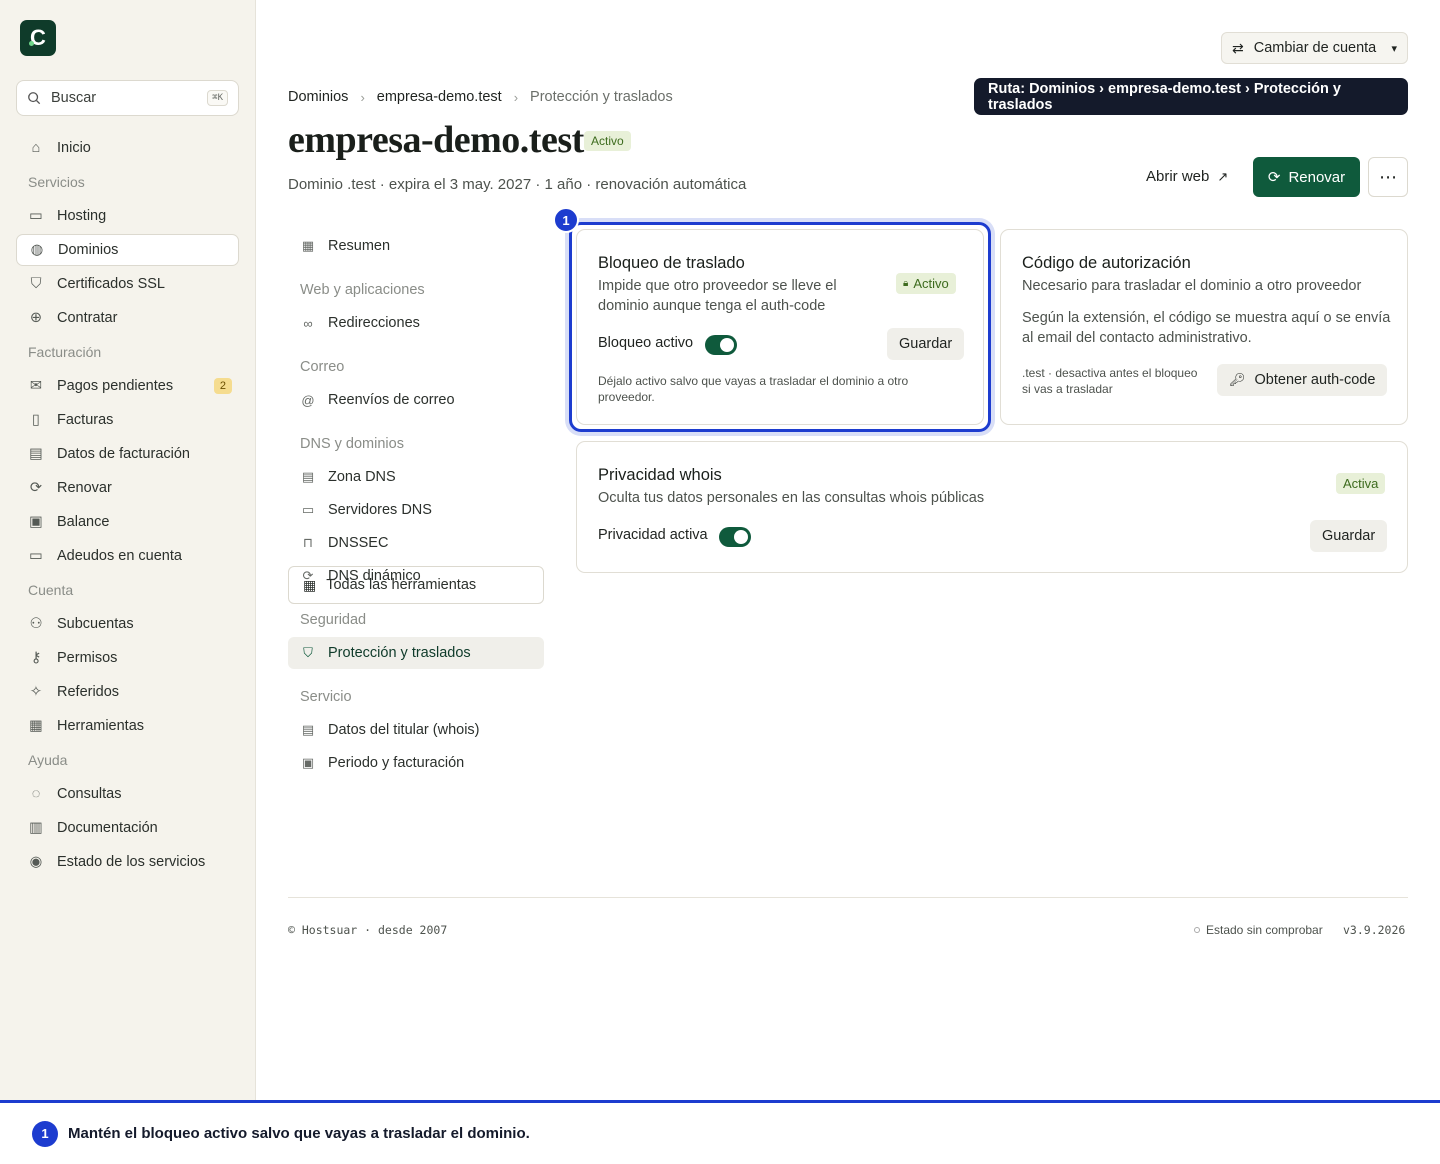  What do you see at coordinates (127, 284) in the screenshot?
I see `sidebar-item: ⛉ Certificados SSL` at bounding box center [127, 284].